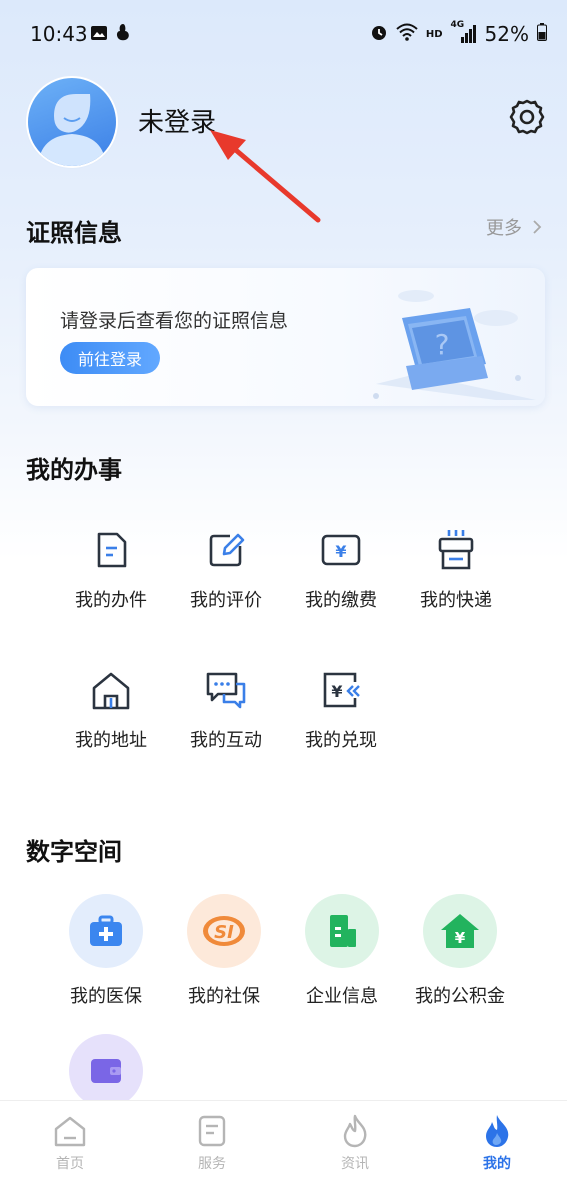 The height and width of the screenshot is (1197, 567). I want to click on status-right: HD 4G 52%, so click(458, 33).